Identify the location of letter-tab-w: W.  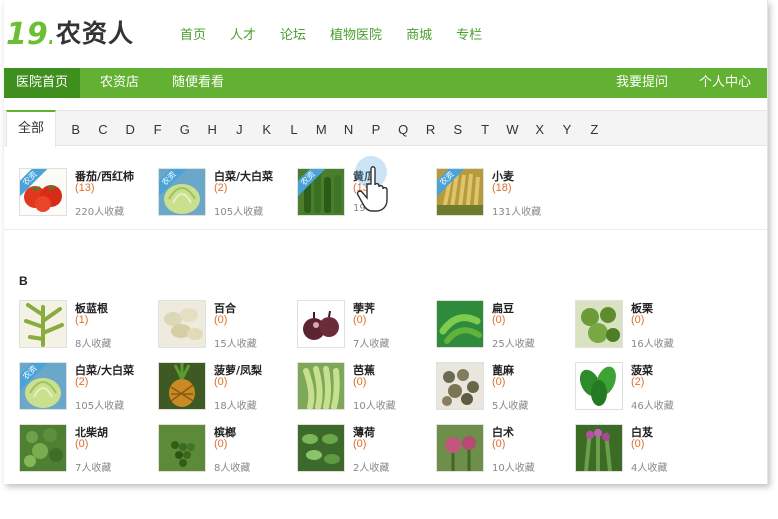
(512, 129).